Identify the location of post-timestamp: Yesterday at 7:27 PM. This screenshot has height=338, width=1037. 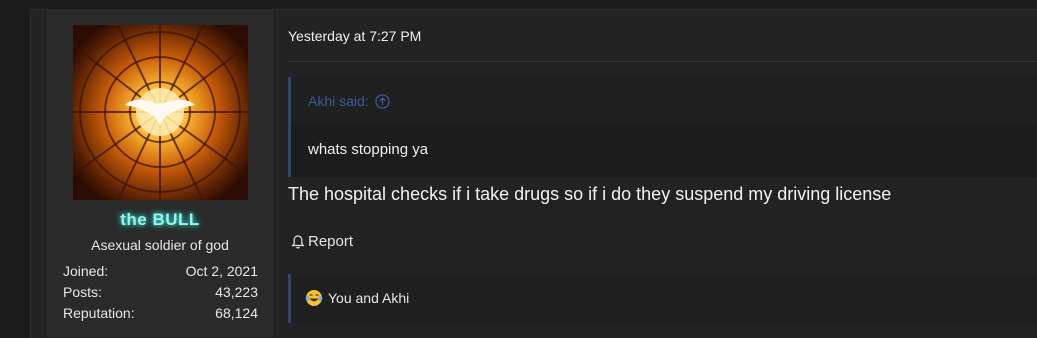
(354, 36).